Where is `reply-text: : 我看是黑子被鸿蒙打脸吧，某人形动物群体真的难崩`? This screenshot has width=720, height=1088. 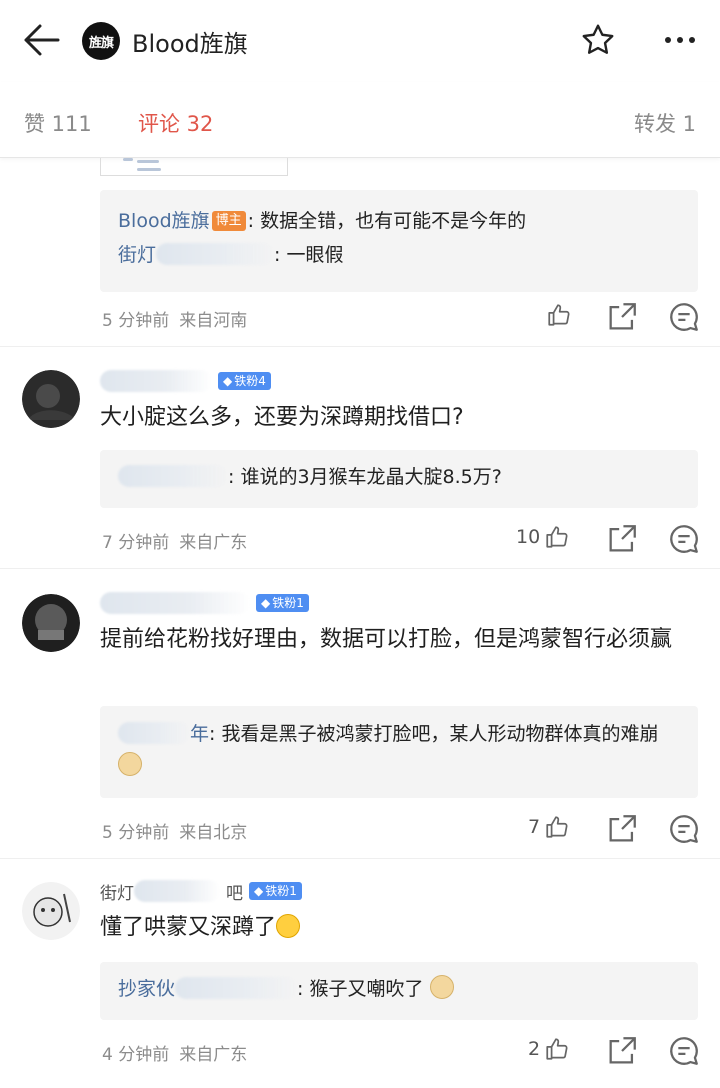 reply-text: : 我看是黑子被鸿蒙打脸吧，某人形动物群体真的难崩 is located at coordinates (434, 734).